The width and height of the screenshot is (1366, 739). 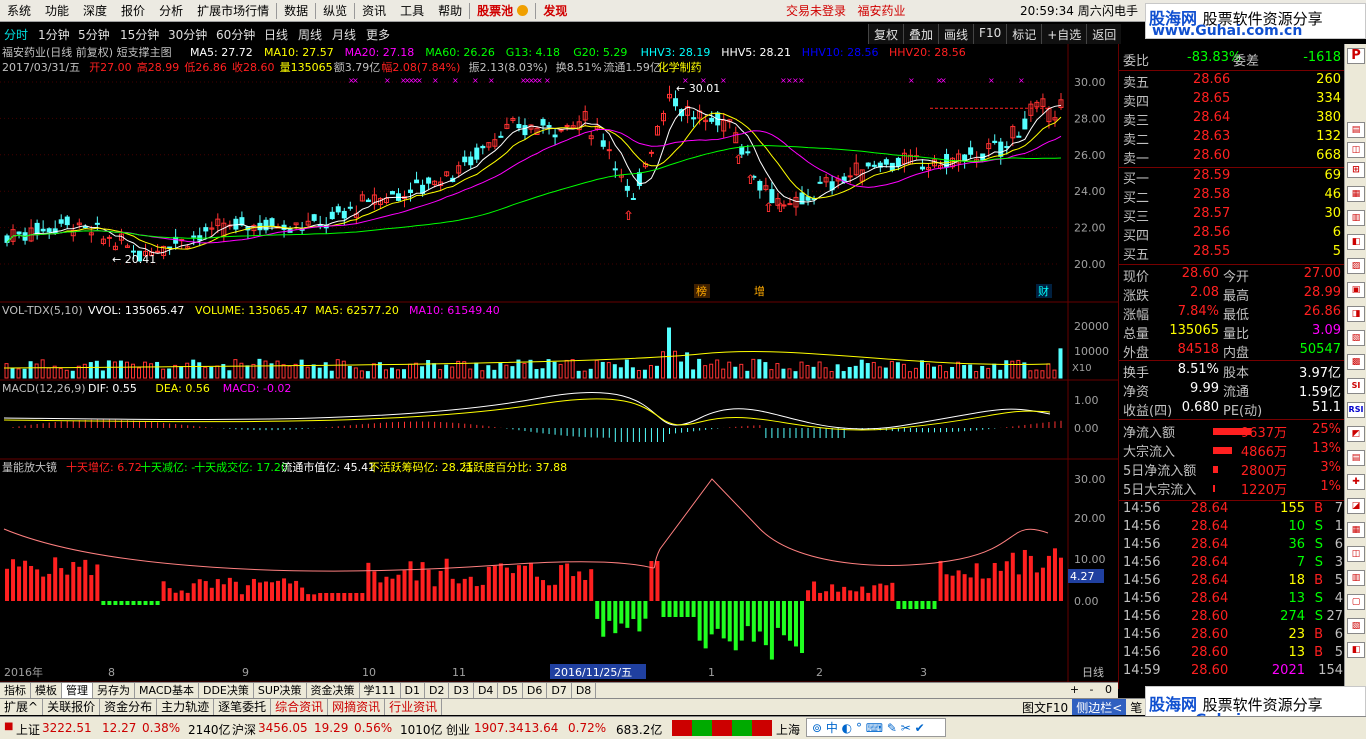 I want to click on side-tool-chart-icon: ◨, so click(x=1356, y=314).